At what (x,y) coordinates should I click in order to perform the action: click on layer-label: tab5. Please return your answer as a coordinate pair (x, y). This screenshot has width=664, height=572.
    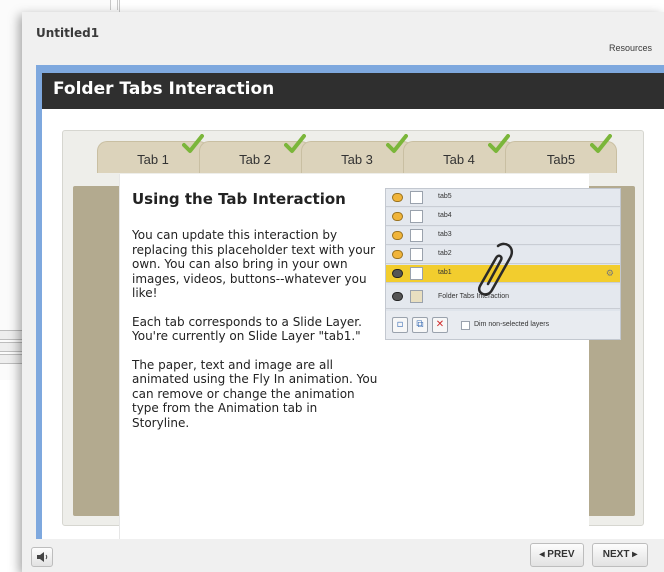
    Looking at the image, I should click on (445, 196).